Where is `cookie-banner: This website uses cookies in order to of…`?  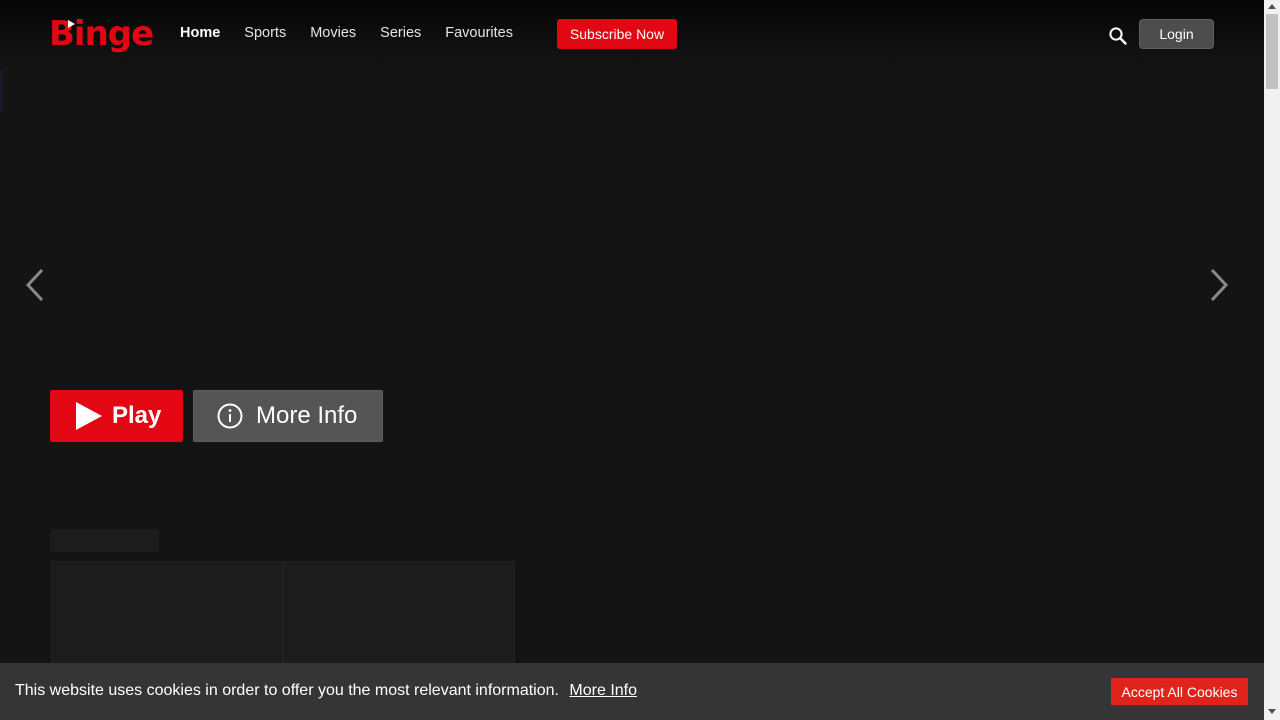
cookie-banner: This website uses cookies in order to of… is located at coordinates (632, 691).